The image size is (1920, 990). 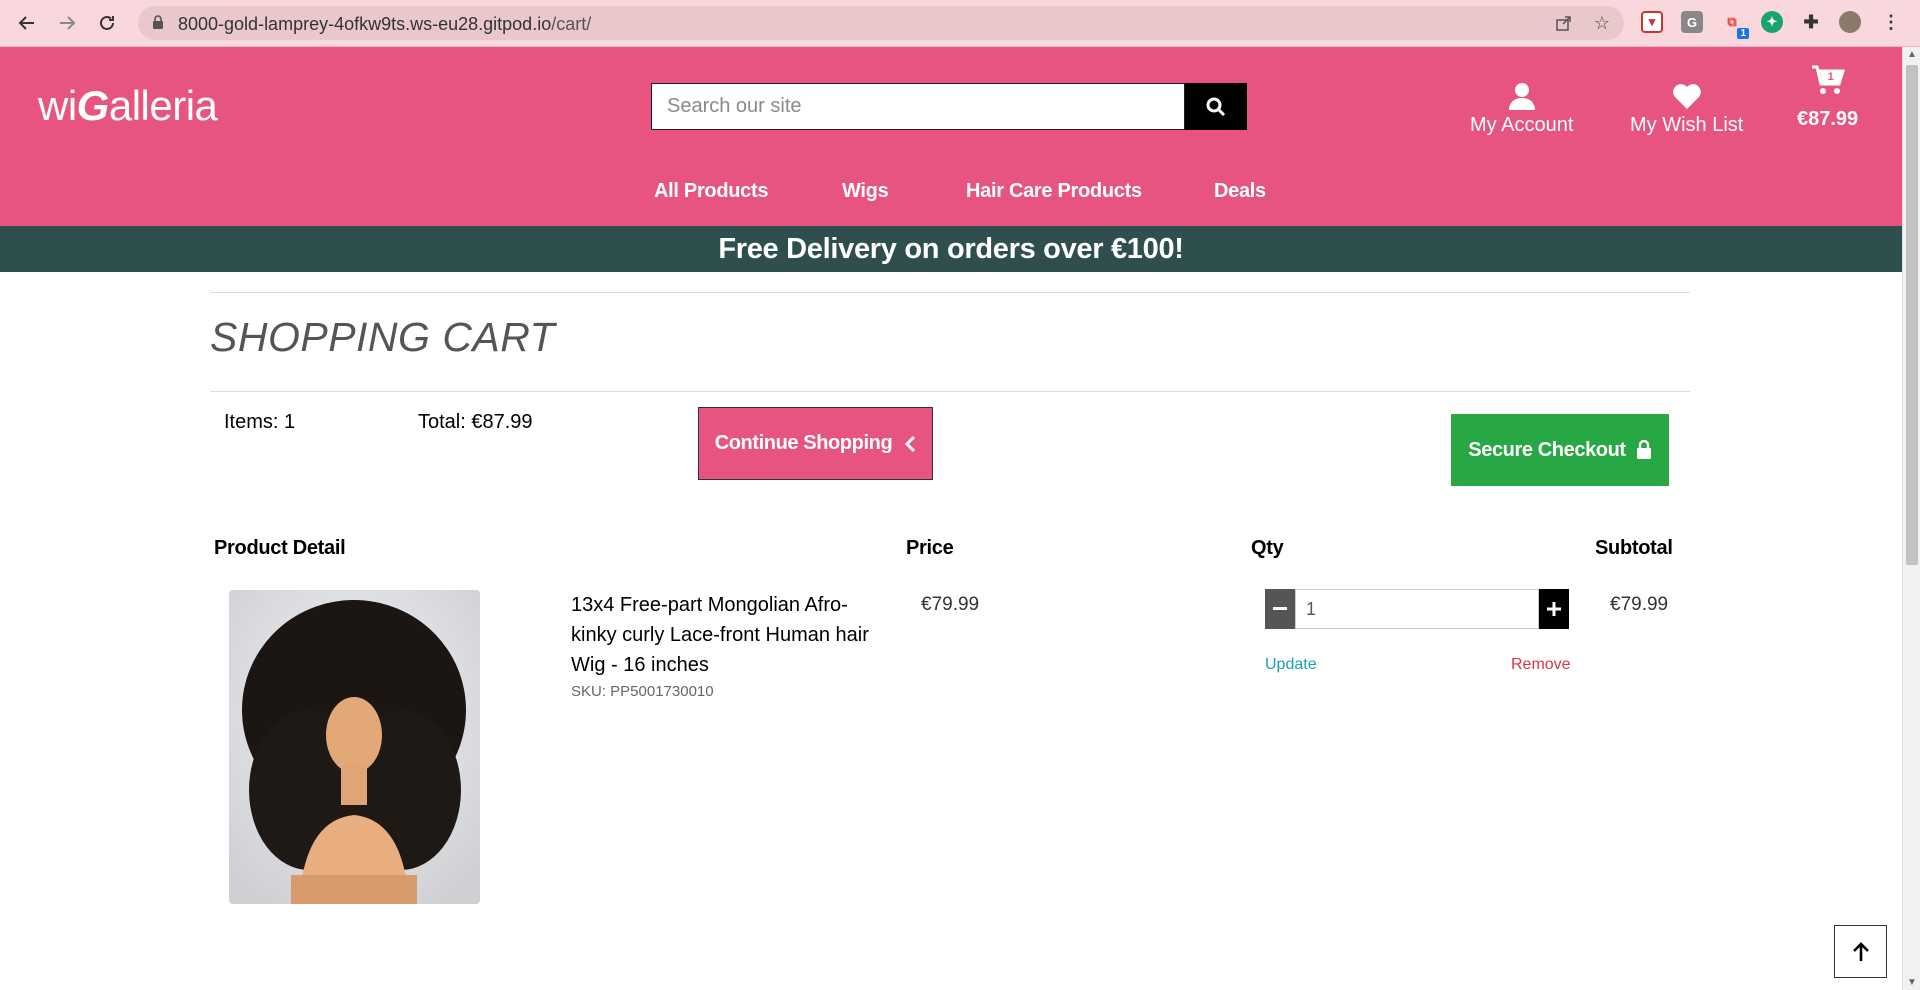 I want to click on secure-checkout-button: Secure Checkout, so click(x=1560, y=450).